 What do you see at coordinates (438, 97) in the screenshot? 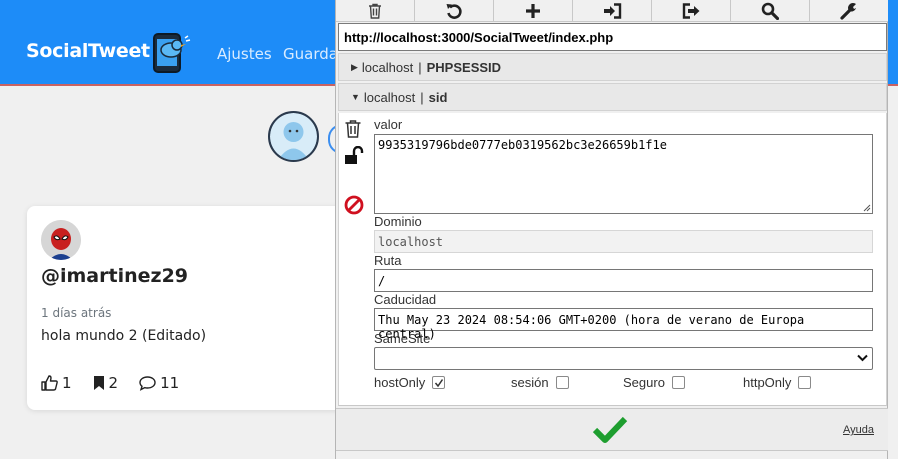
I see `cookie-name: sid` at bounding box center [438, 97].